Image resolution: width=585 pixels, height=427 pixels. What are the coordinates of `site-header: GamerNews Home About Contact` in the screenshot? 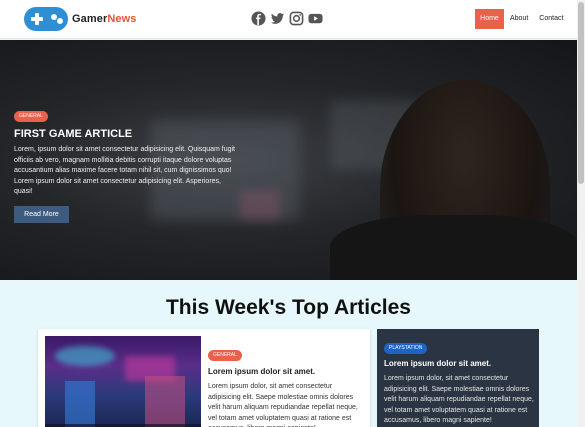 It's located at (288, 19).